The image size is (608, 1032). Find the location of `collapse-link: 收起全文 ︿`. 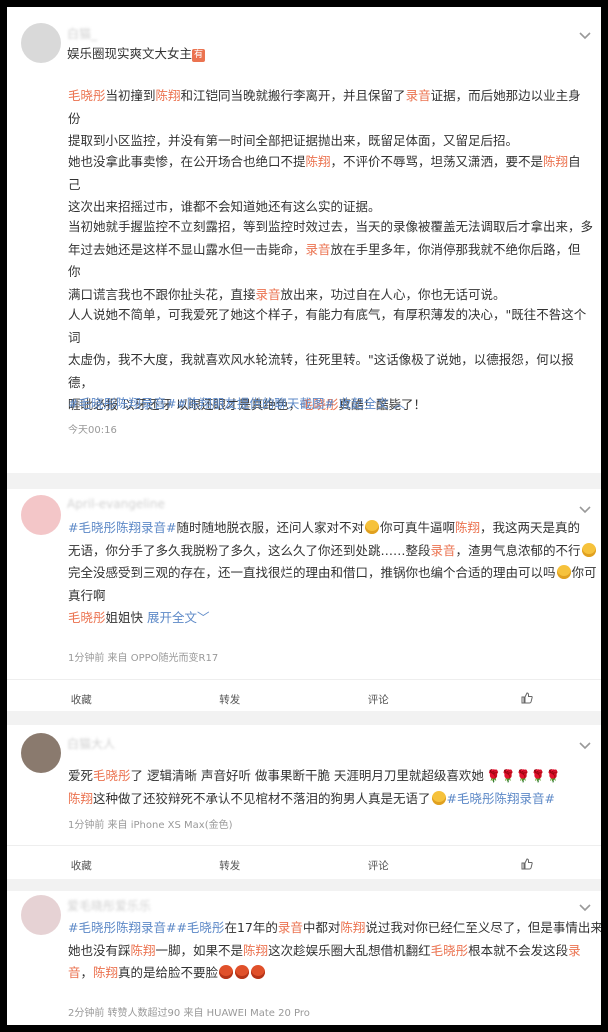

collapse-link: 收起全文 ︿ is located at coordinates (372, 403).